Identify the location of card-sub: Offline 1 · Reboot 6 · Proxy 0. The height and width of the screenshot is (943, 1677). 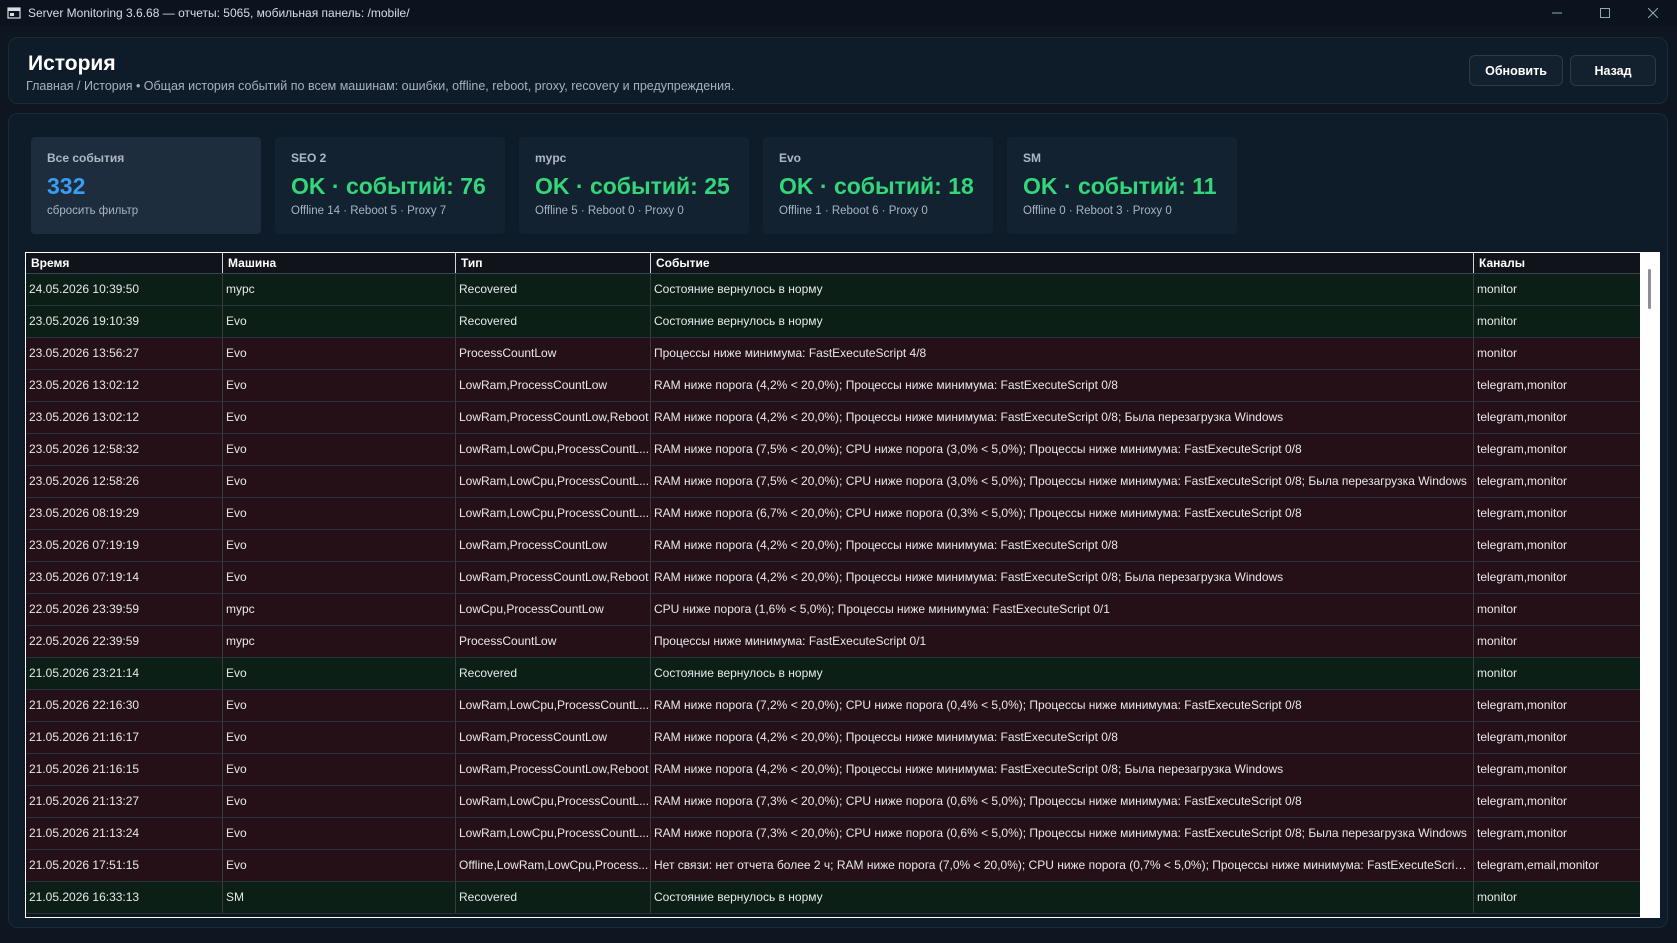
(853, 211).